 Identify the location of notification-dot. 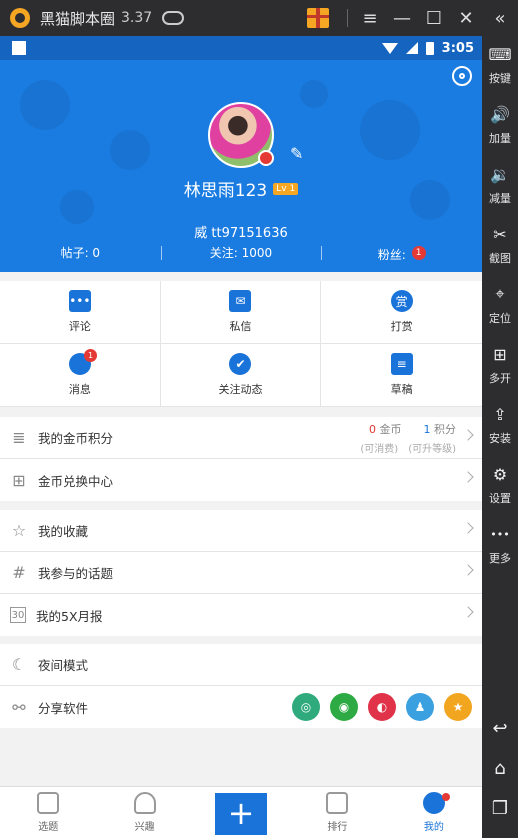
(445, 797).